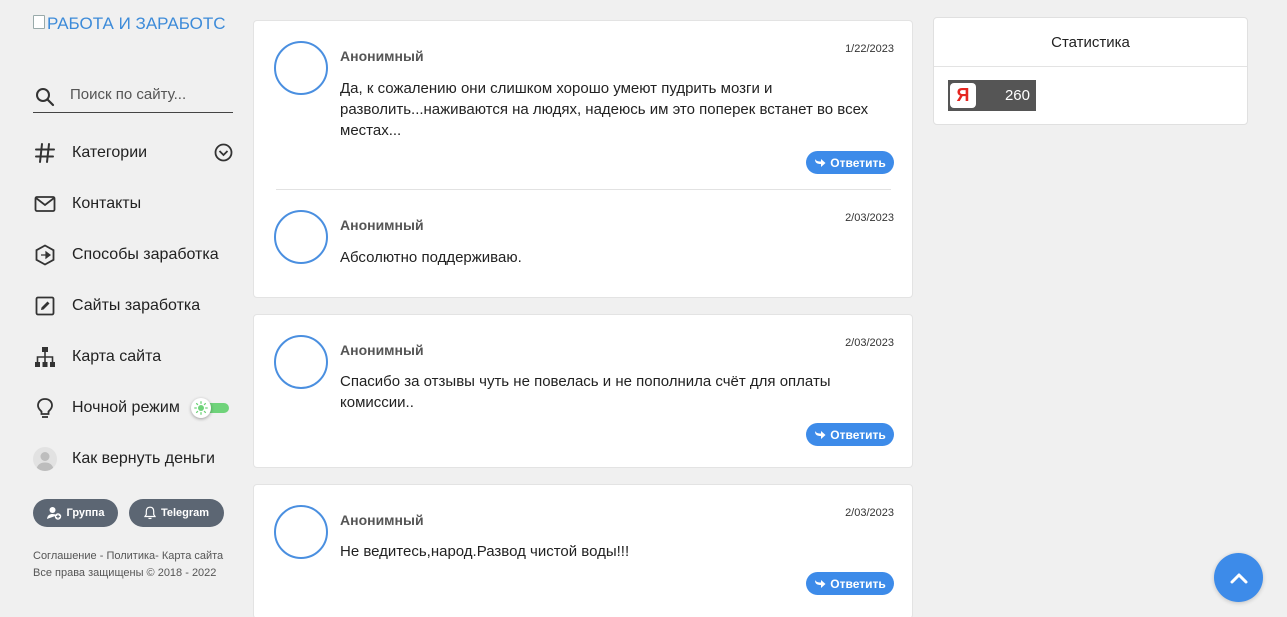 Image resolution: width=1287 pixels, height=617 pixels. I want to click on policy-link: Политика, so click(130, 556).